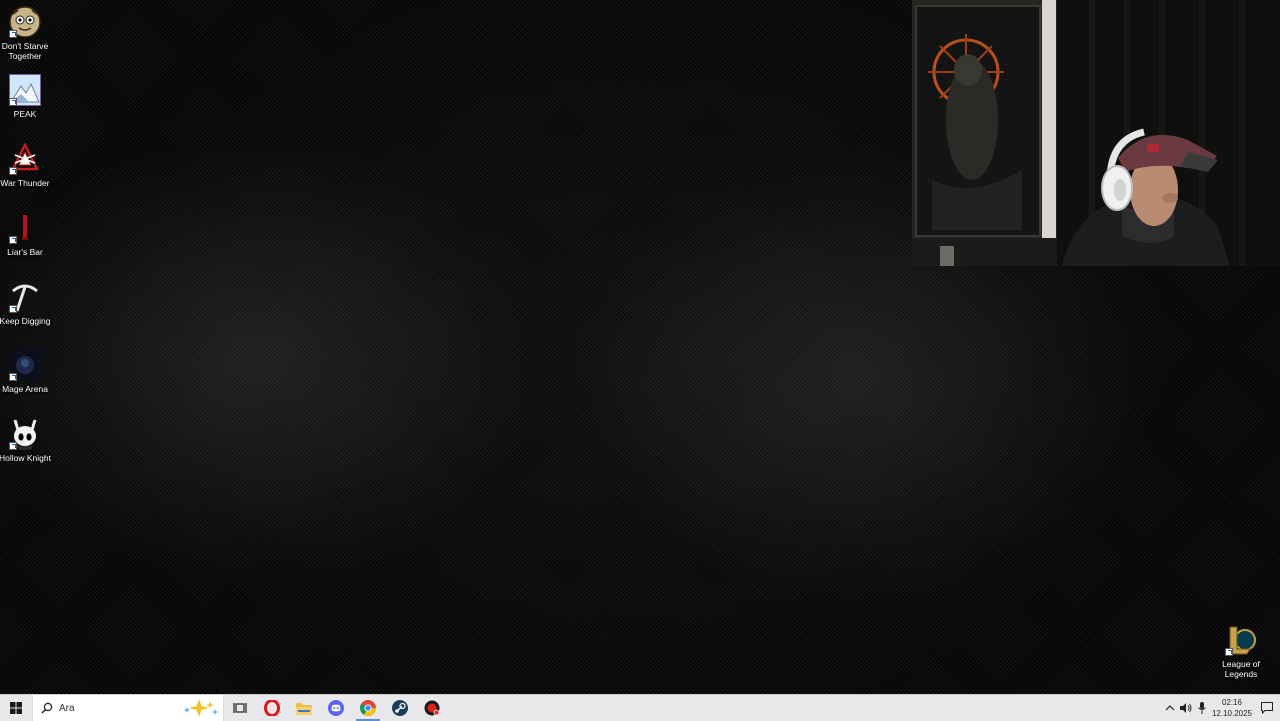  What do you see at coordinates (25, 90) in the screenshot?
I see `peak-icon` at bounding box center [25, 90].